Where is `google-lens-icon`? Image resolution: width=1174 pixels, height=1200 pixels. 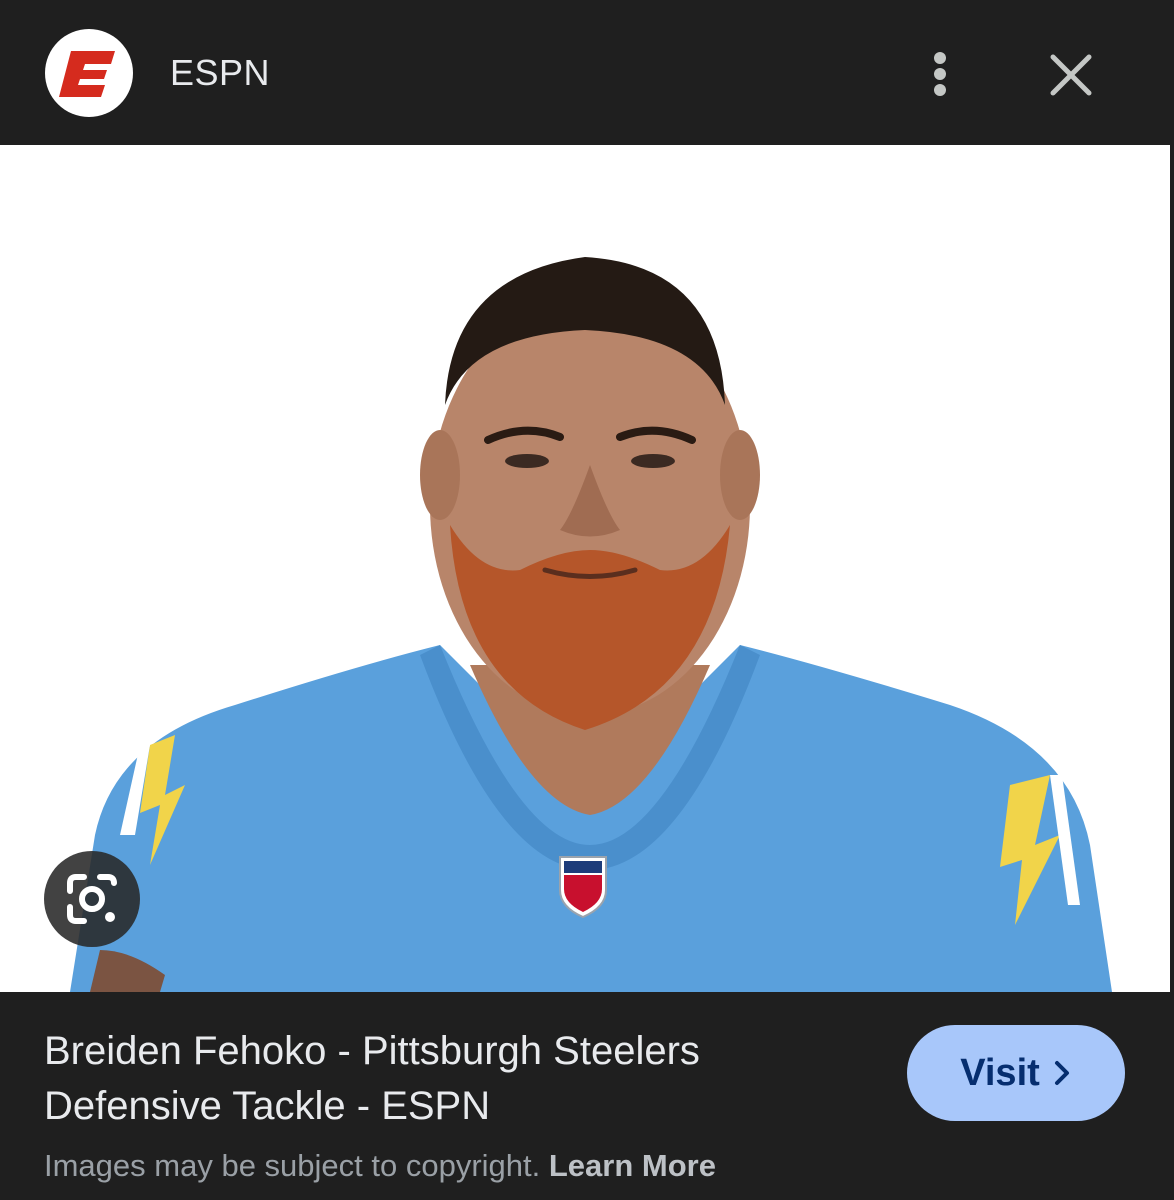
google-lens-icon is located at coordinates (92, 899).